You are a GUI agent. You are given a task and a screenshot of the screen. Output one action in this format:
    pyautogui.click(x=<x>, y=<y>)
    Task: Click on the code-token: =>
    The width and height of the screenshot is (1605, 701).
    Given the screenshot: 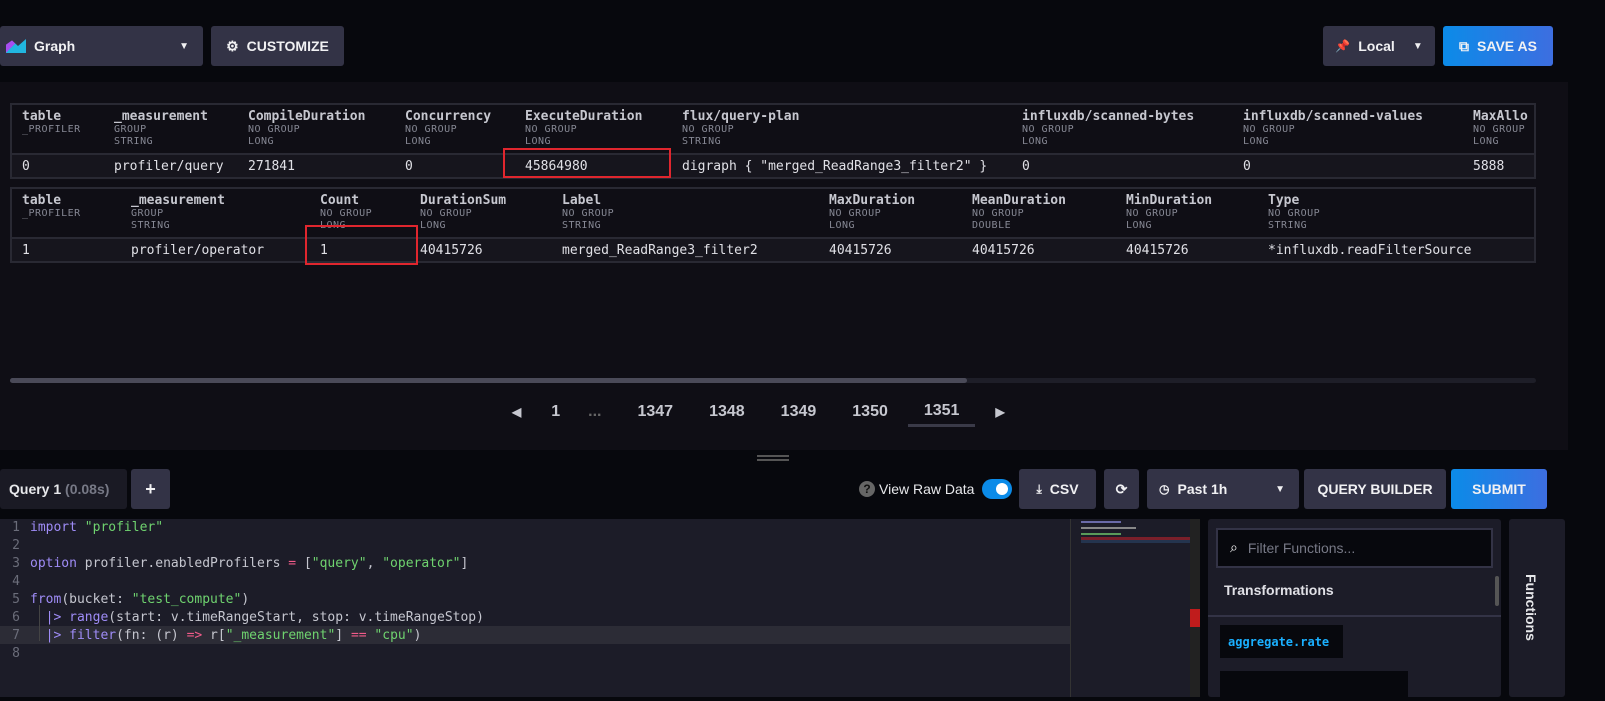 What is the action you would take?
    pyautogui.click(x=198, y=635)
    